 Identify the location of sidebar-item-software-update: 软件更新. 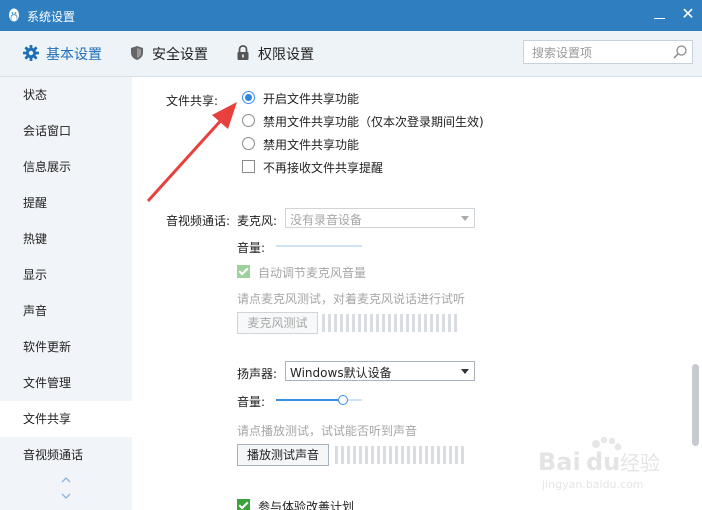
(66, 347).